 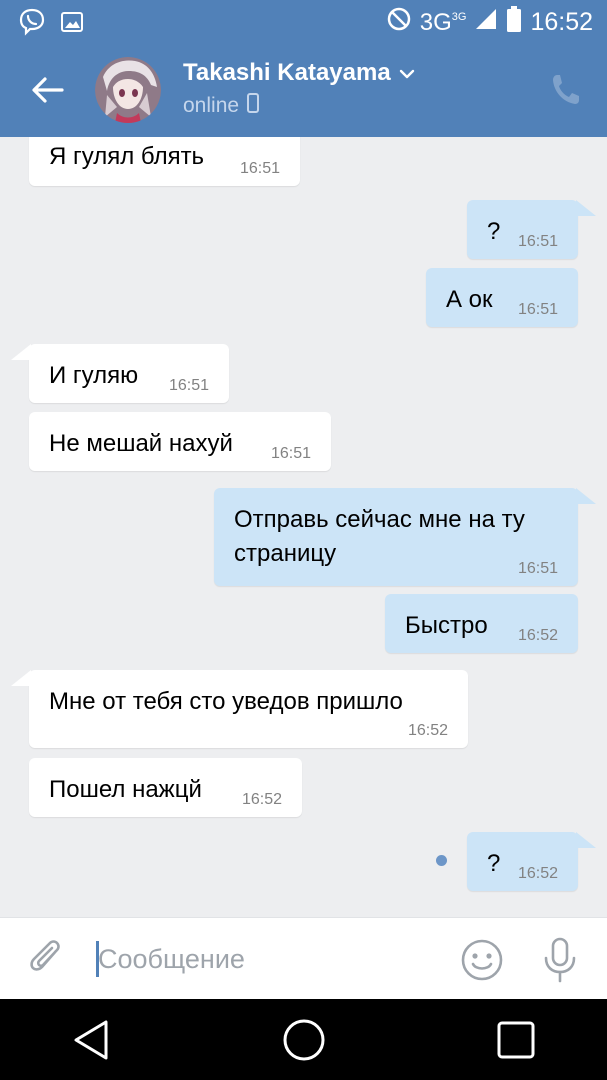 I want to click on message-incoming: Мне от тебя сто уведов пришло 16:52, so click(x=248, y=709).